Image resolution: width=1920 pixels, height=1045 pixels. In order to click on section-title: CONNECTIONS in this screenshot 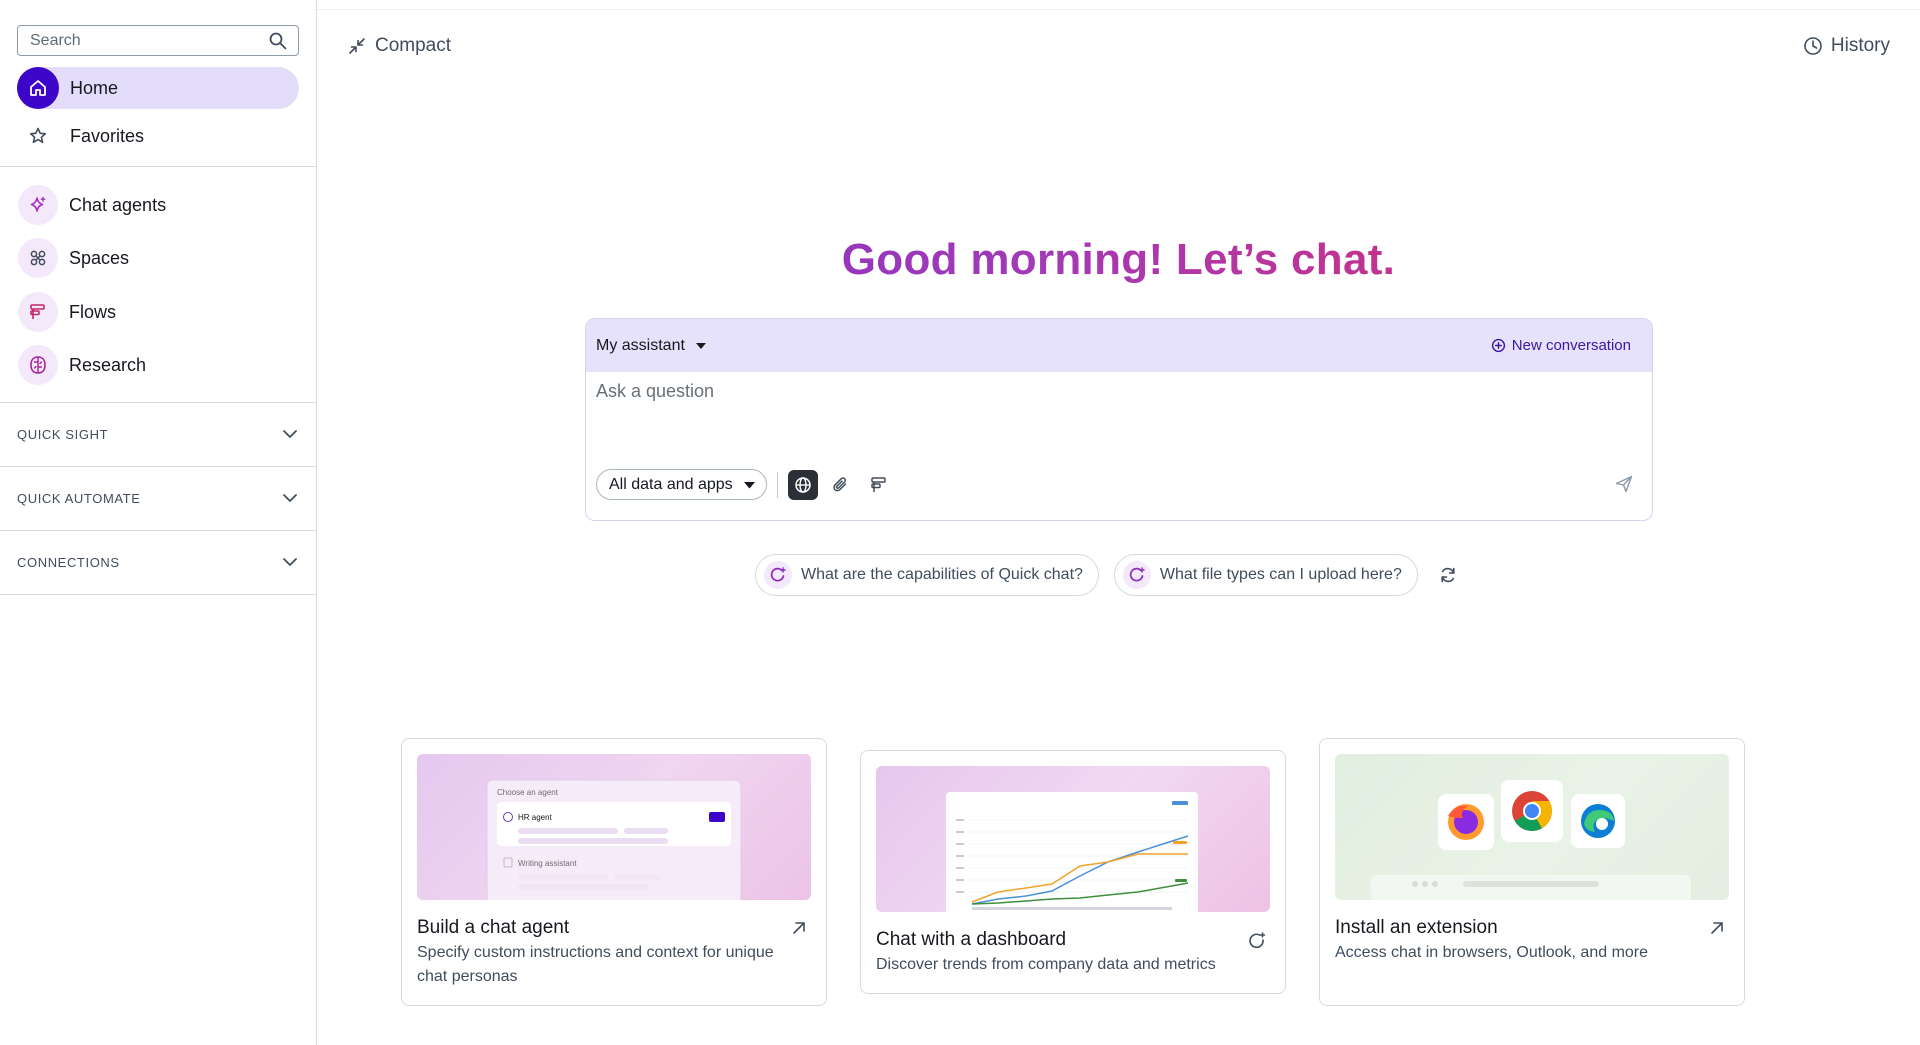, I will do `click(68, 562)`.